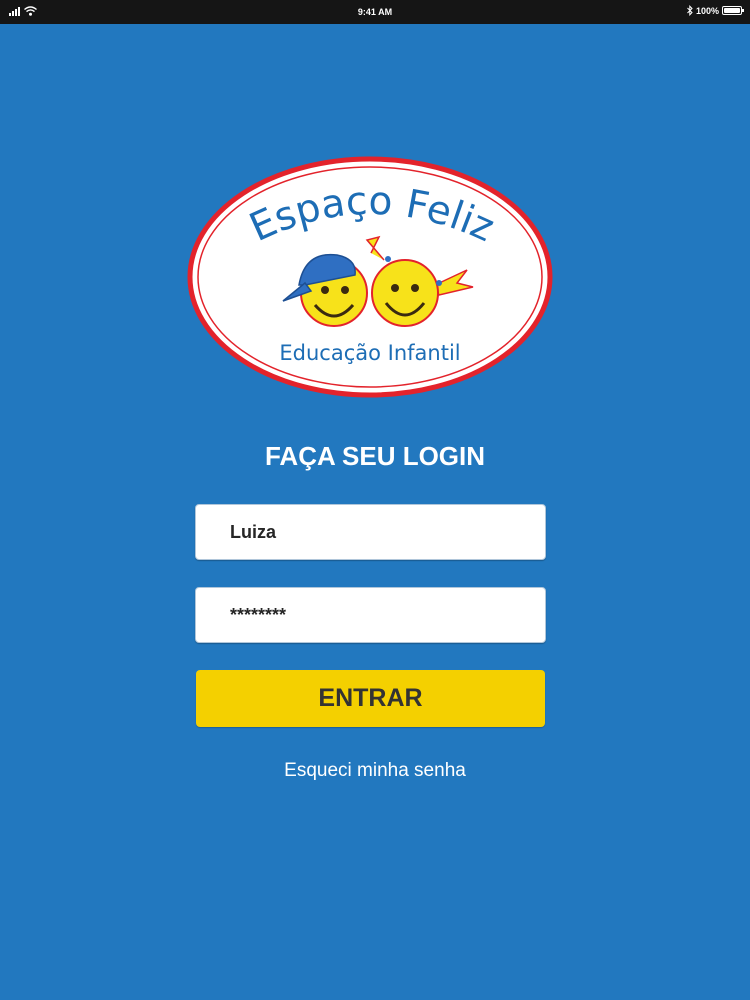 The image size is (750, 1000). I want to click on status-time: 9:41 AM, so click(375, 12).